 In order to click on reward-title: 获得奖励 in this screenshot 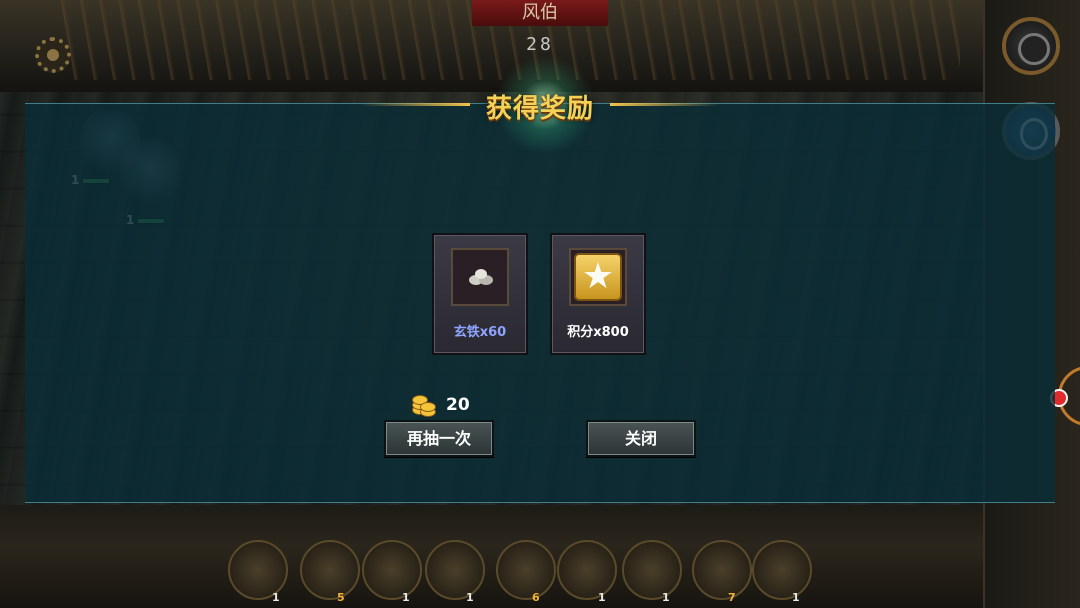, I will do `click(539, 109)`.